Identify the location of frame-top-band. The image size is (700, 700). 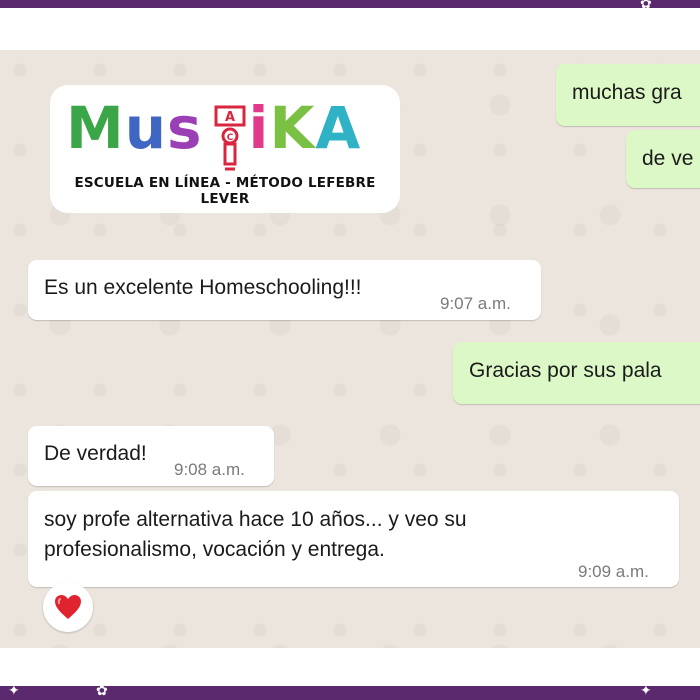
(350, 4).